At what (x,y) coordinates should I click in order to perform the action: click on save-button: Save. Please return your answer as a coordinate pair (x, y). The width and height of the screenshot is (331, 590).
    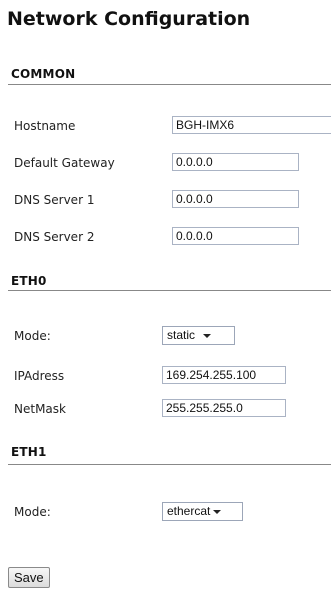
    Looking at the image, I should click on (29, 577).